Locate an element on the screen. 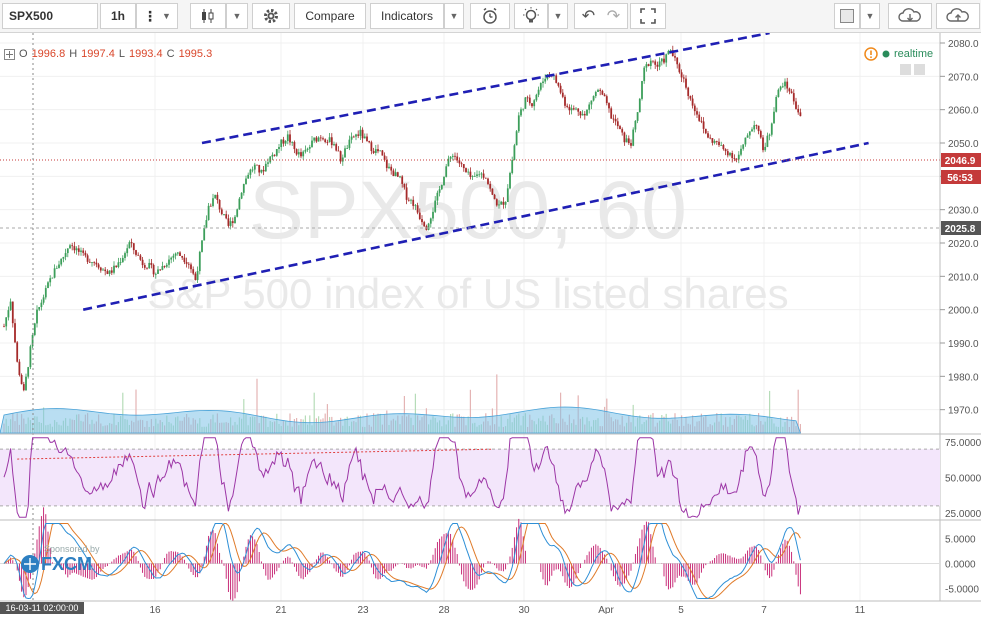  price-tick-label: 2080.0 is located at coordinates (963, 44).